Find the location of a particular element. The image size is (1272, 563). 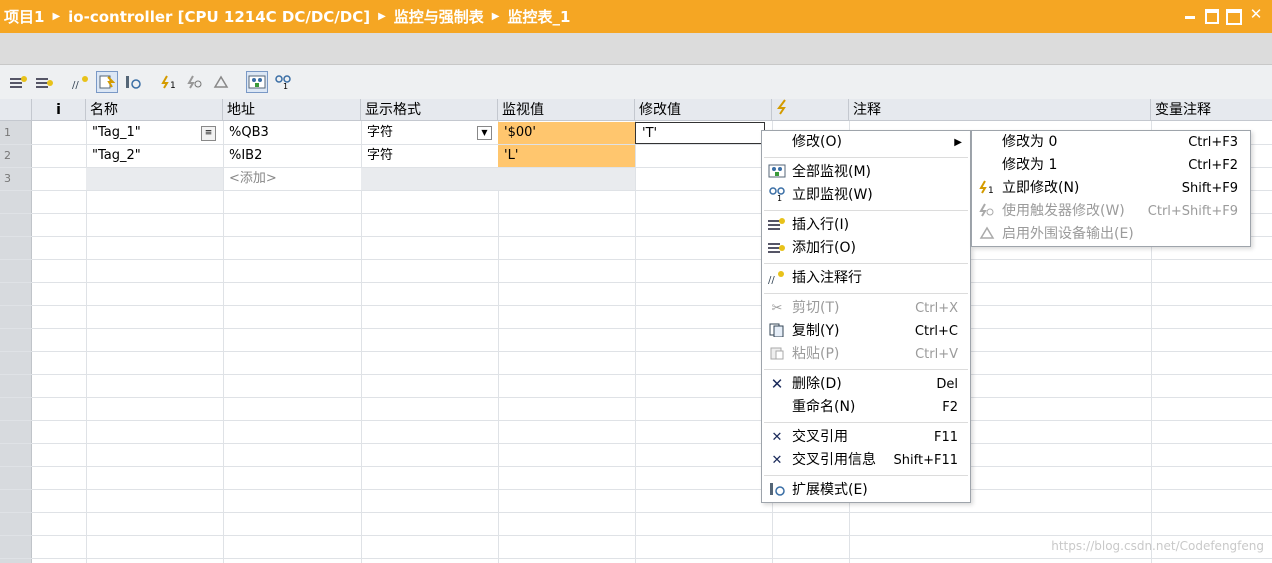

menu-cross-reference: ✕ 交叉引用 F11 is located at coordinates (866, 437).